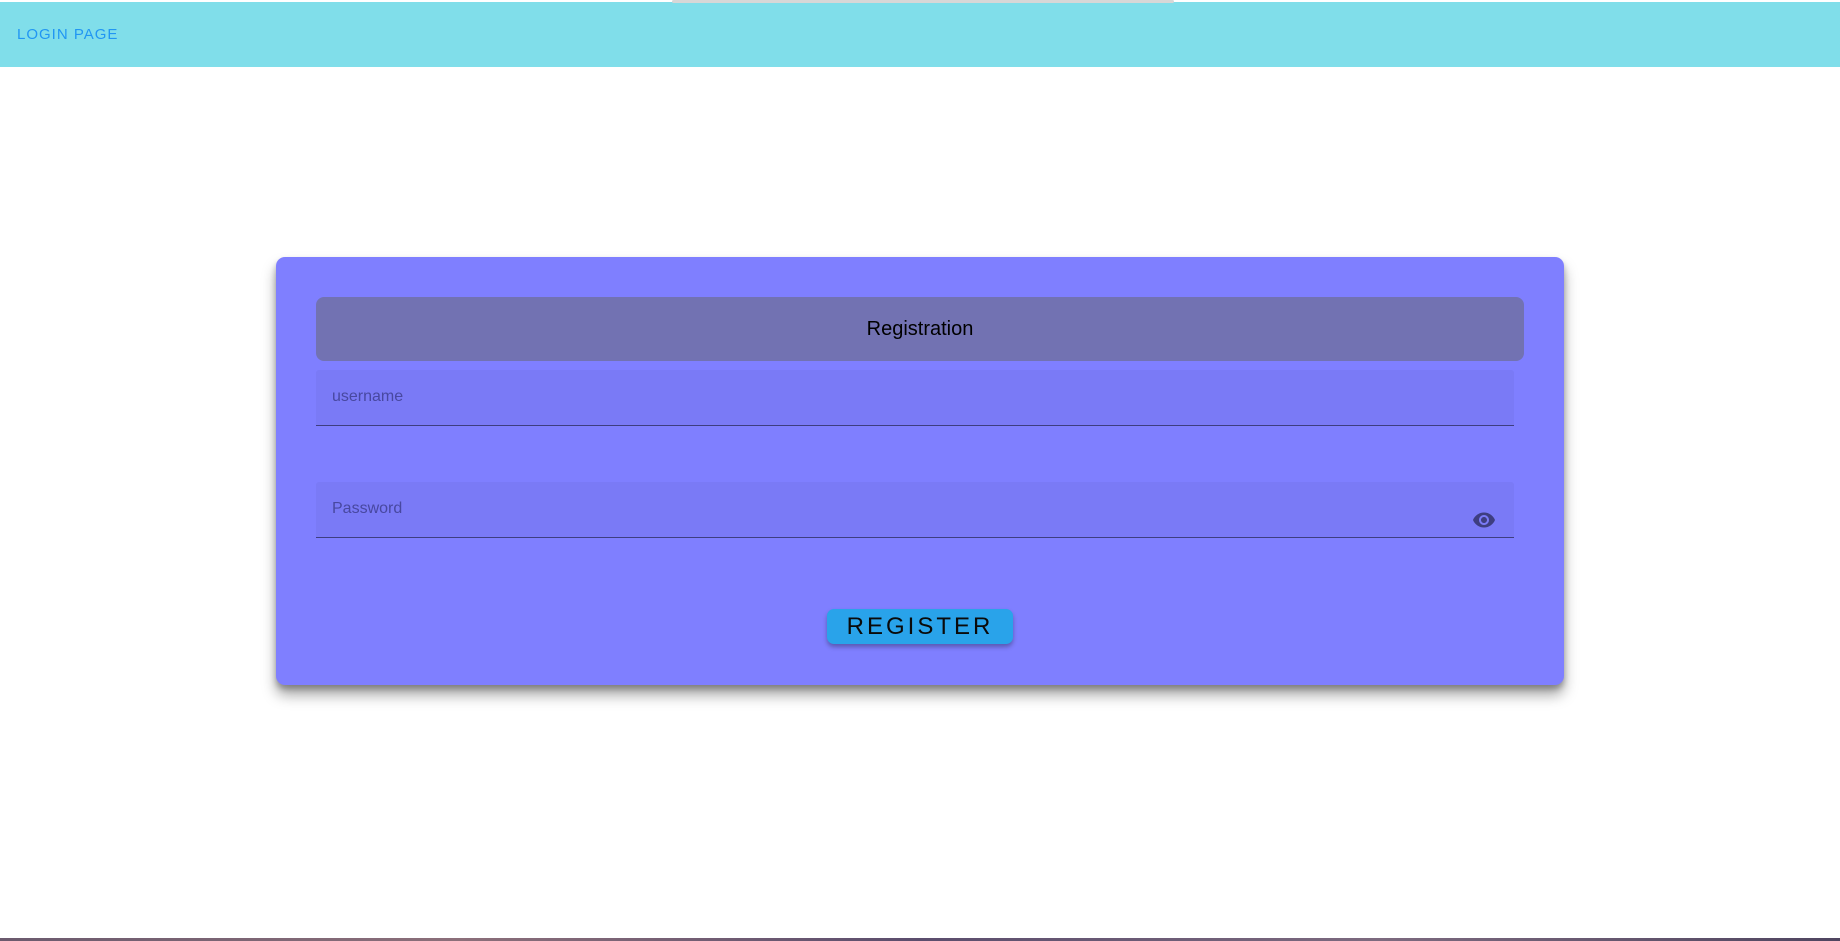  What do you see at coordinates (67, 34) in the screenshot?
I see `login-page-link: LOGIN PAGE` at bounding box center [67, 34].